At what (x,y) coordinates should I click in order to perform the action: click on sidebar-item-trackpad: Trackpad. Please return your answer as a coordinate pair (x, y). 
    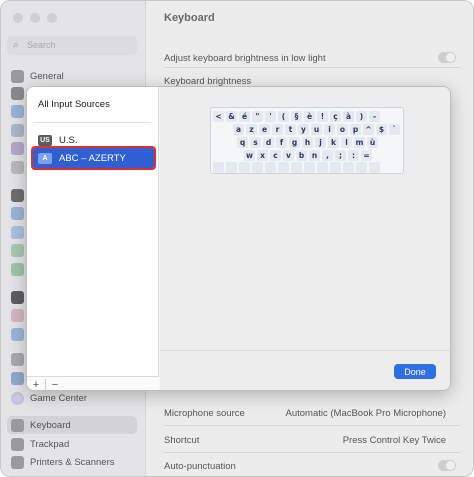
    Looking at the image, I should click on (40, 444).